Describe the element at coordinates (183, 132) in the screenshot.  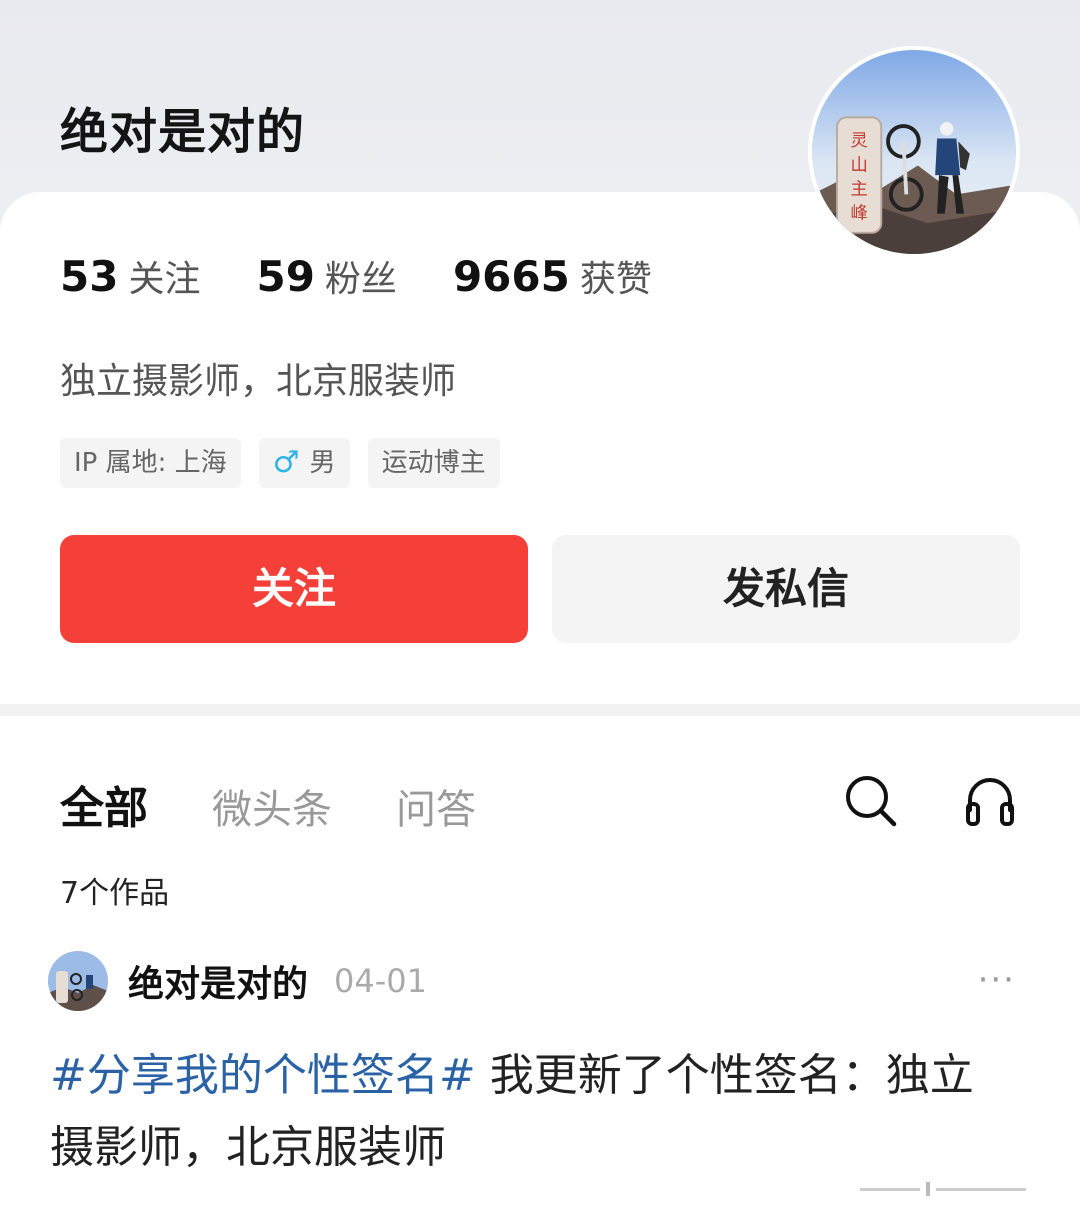
I see `profile-name: 绝对是对的` at that location.